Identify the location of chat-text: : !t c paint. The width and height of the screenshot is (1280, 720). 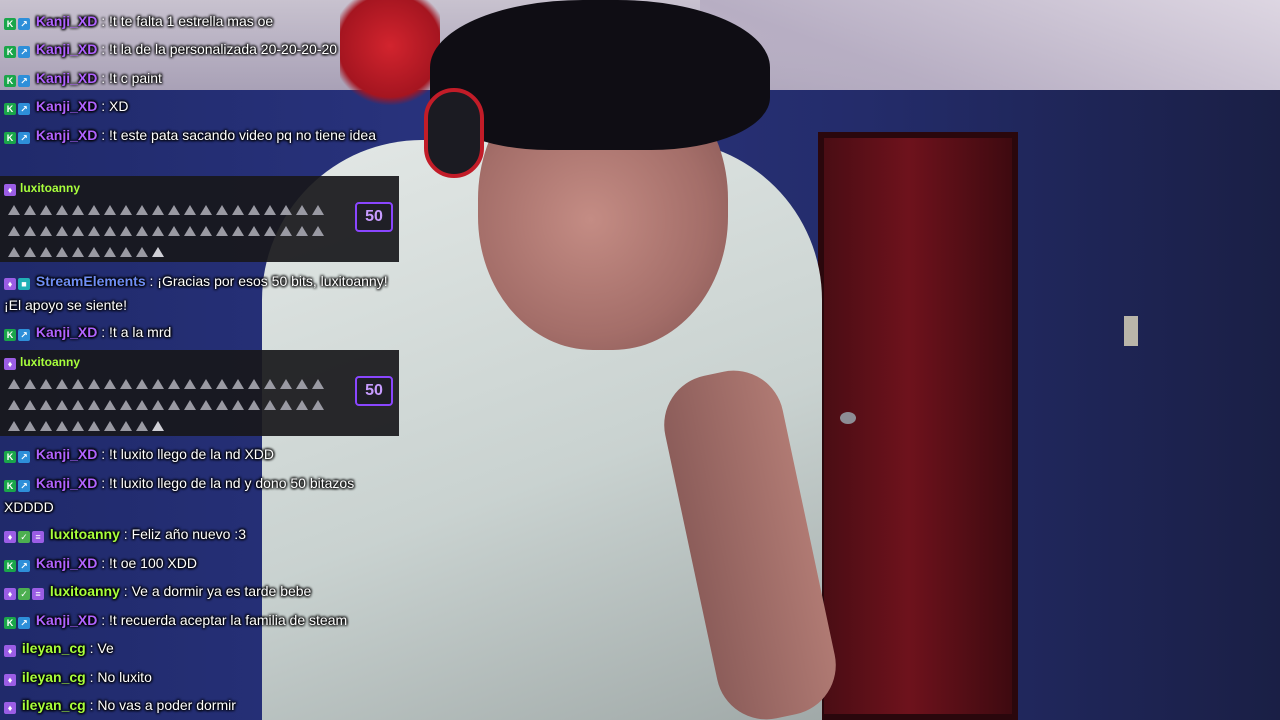
(131, 78).